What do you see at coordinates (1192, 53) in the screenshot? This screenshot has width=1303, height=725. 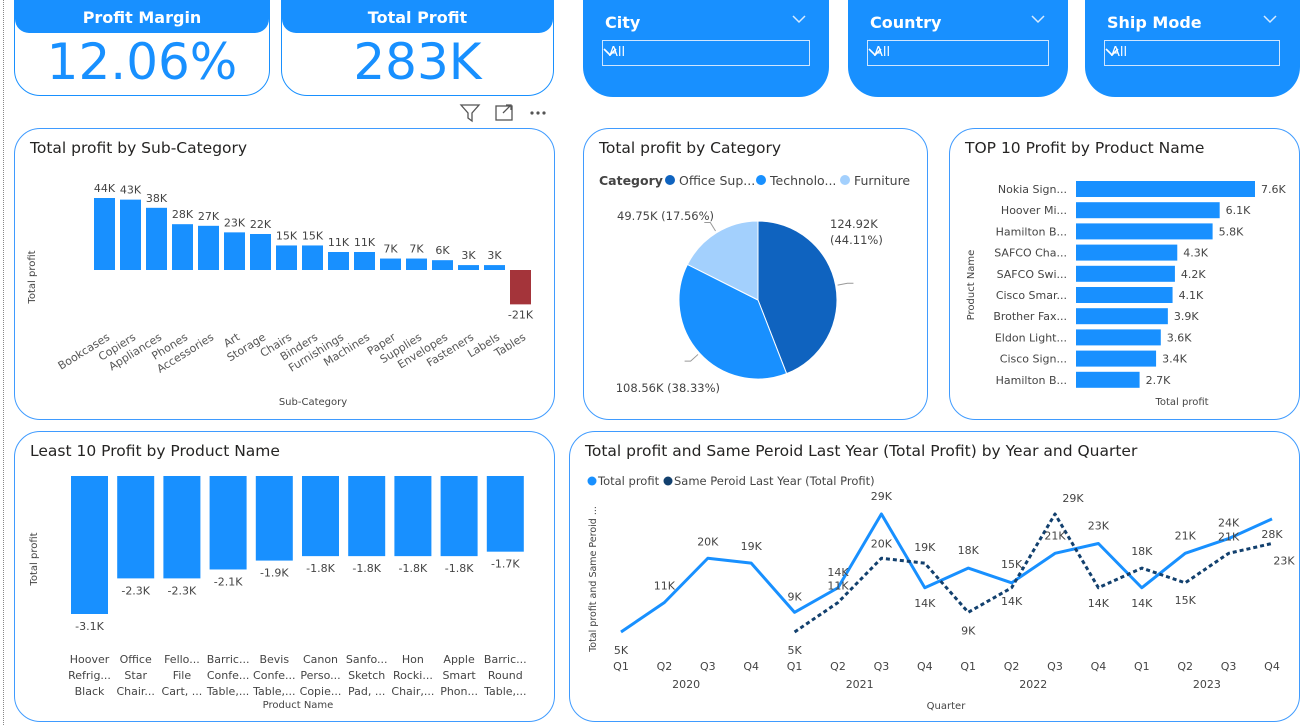 I see `ship-mode-dropdown: All` at bounding box center [1192, 53].